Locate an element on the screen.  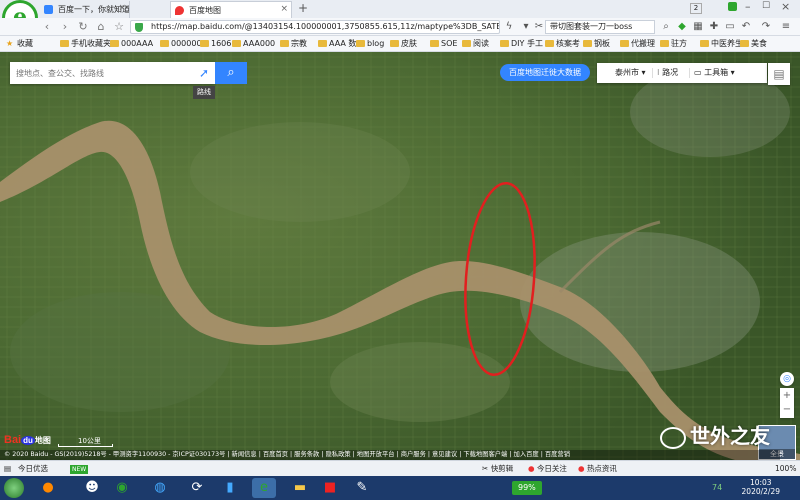
toolbox-button: ▭ 工具箱 ▾ is located at coordinates (714, 73).